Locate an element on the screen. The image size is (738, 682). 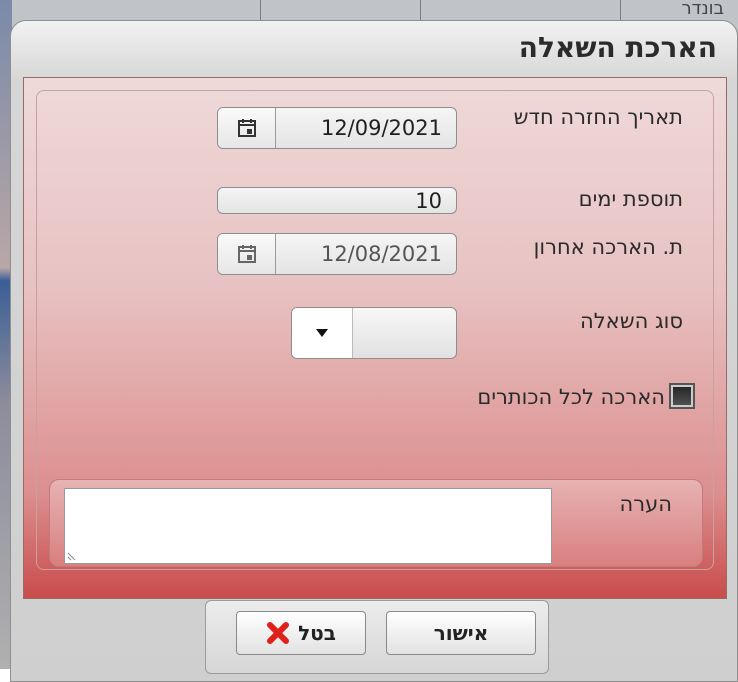
dialog-title: הארכת השאלה is located at coordinates (617, 47).